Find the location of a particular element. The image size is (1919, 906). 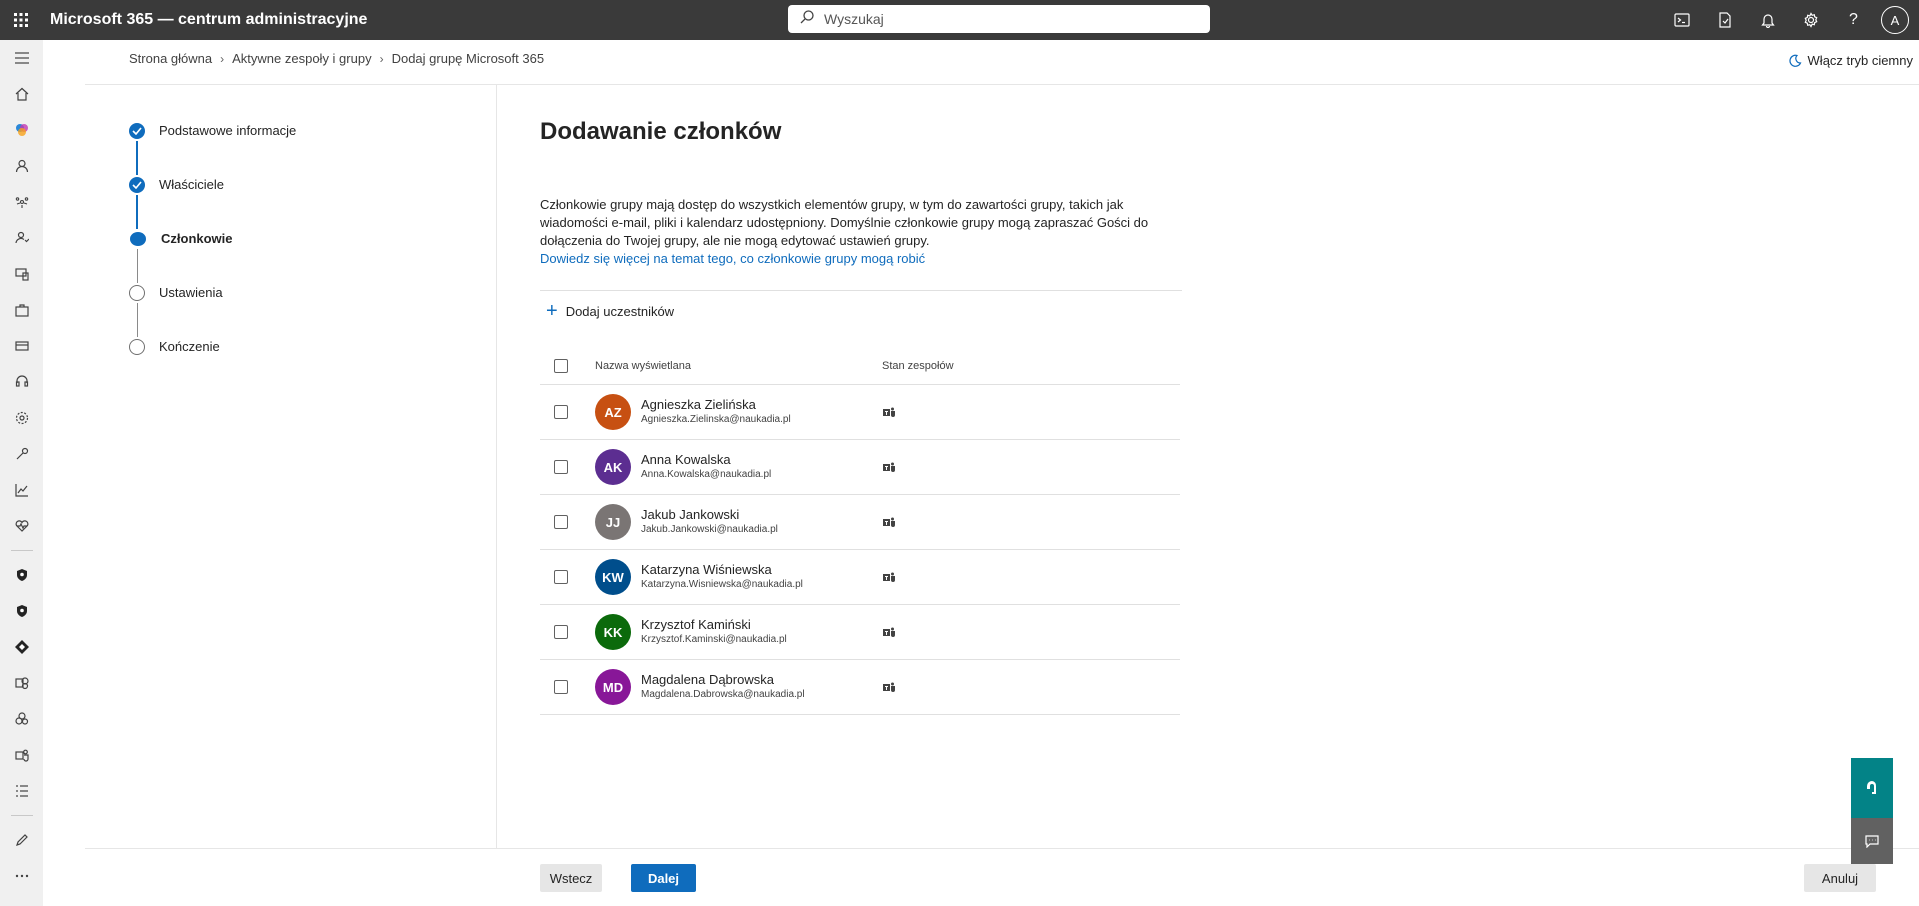

chat-icon is located at coordinates (1872, 841).